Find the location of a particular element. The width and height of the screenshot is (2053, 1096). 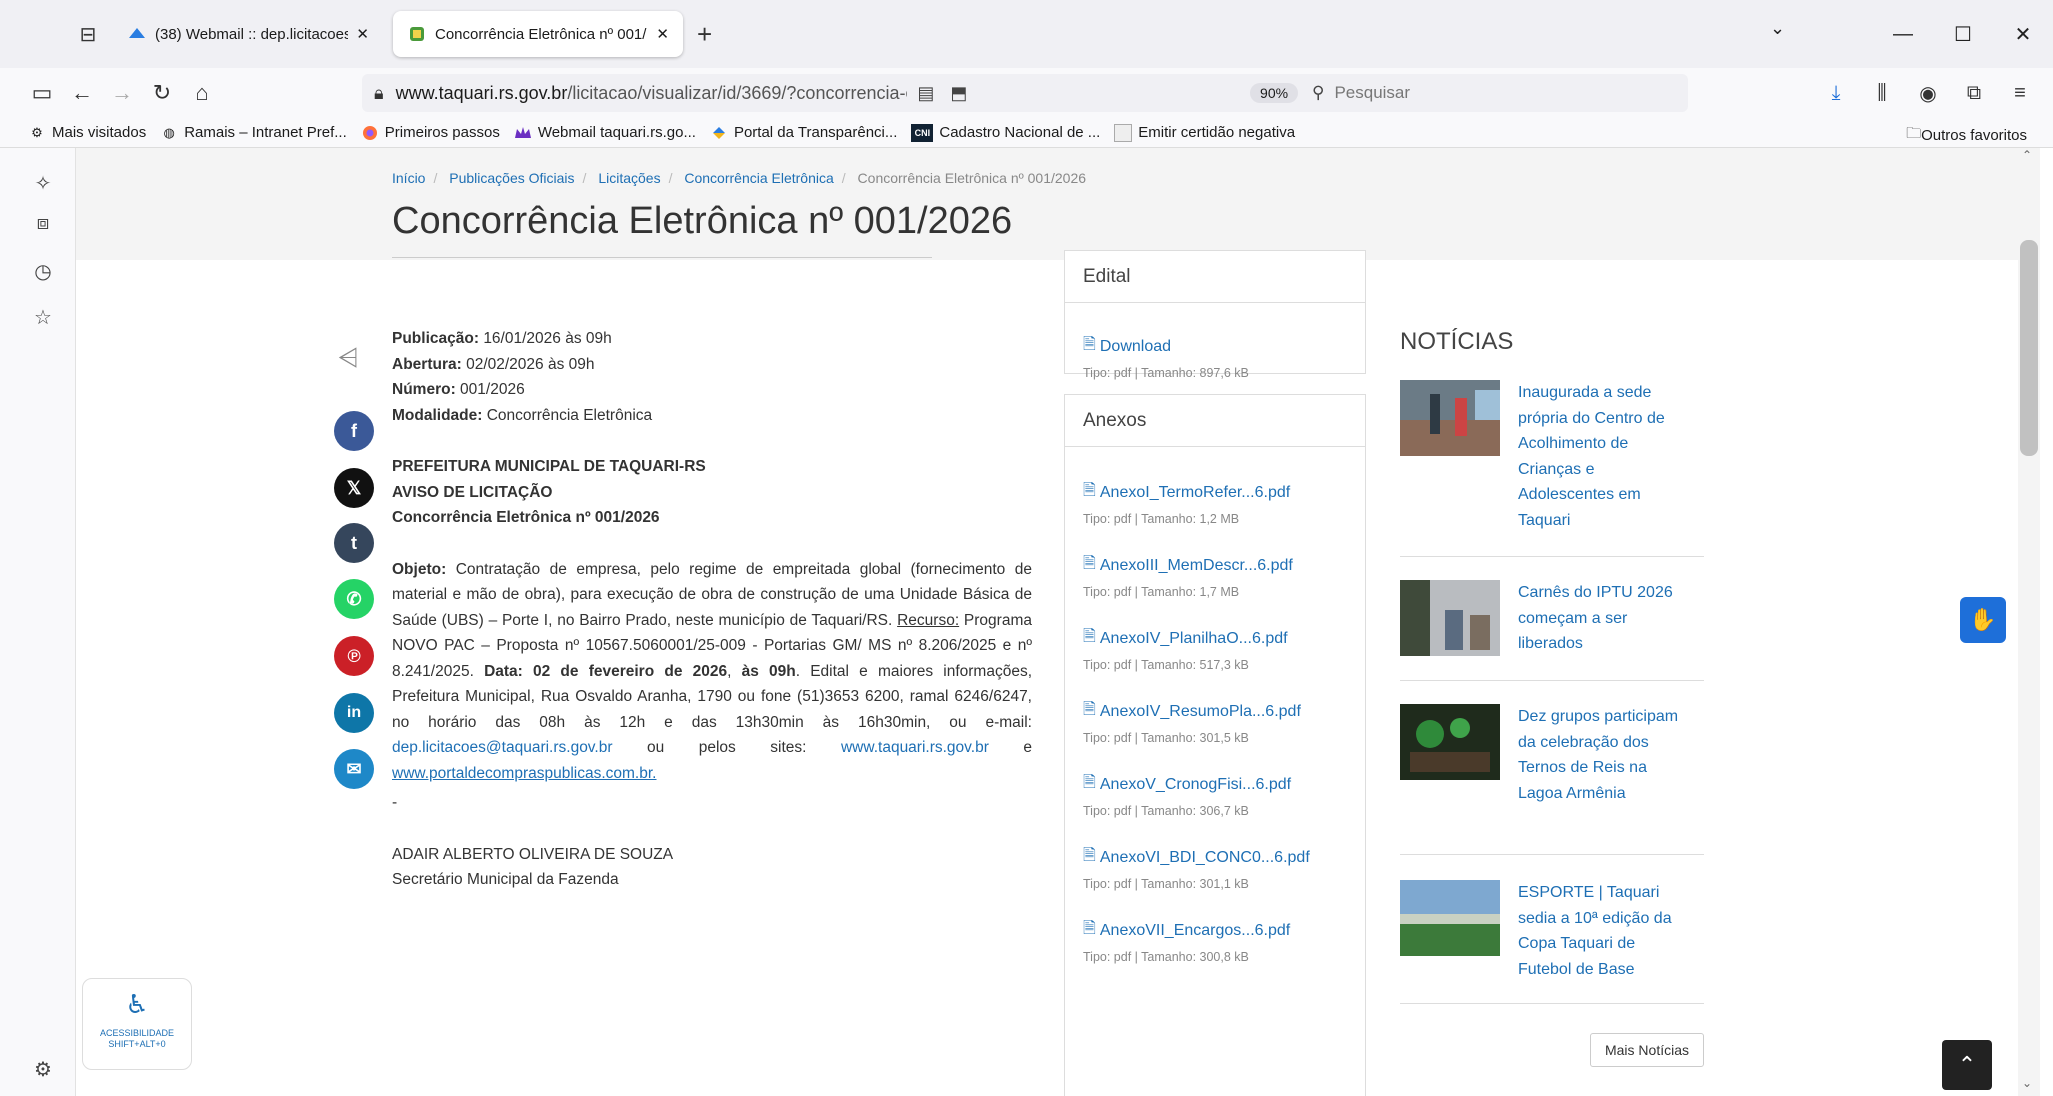

meta-value: 02/02/2026 às 09h is located at coordinates (530, 364).